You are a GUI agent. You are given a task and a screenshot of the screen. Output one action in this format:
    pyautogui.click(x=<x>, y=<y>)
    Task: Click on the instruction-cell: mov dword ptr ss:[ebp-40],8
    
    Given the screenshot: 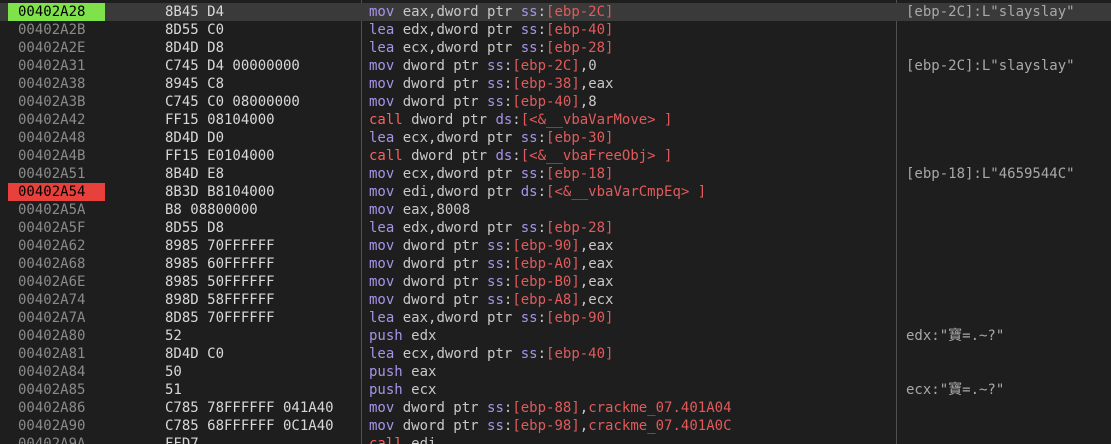 What is the action you would take?
    pyautogui.click(x=631, y=102)
    